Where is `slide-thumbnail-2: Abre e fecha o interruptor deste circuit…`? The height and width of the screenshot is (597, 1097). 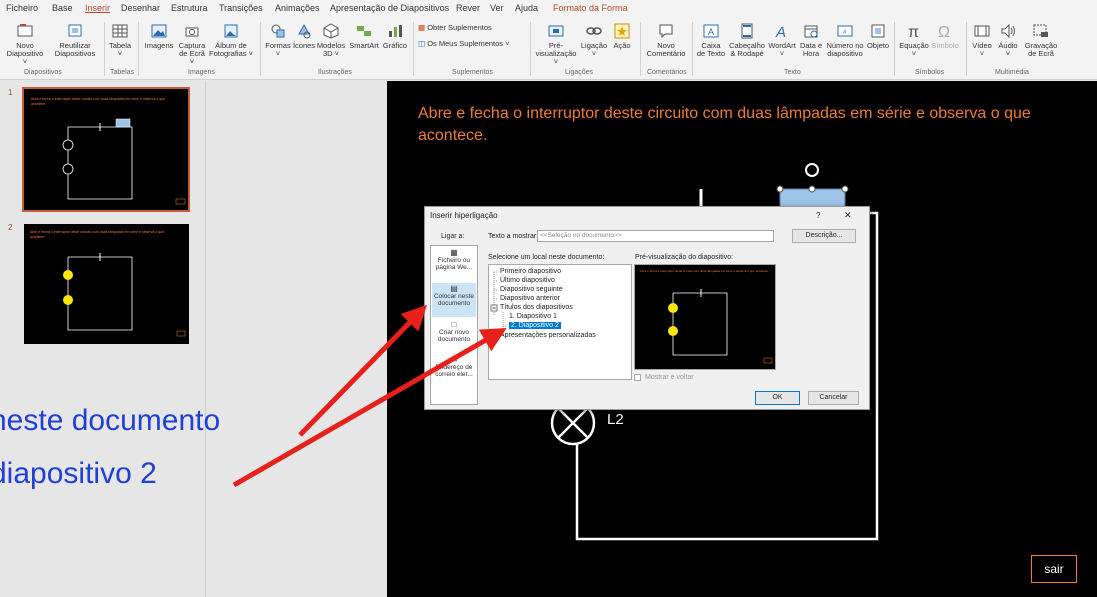
slide-thumbnail-2: Abre e fecha o interruptor deste circuit… is located at coordinates (106, 284).